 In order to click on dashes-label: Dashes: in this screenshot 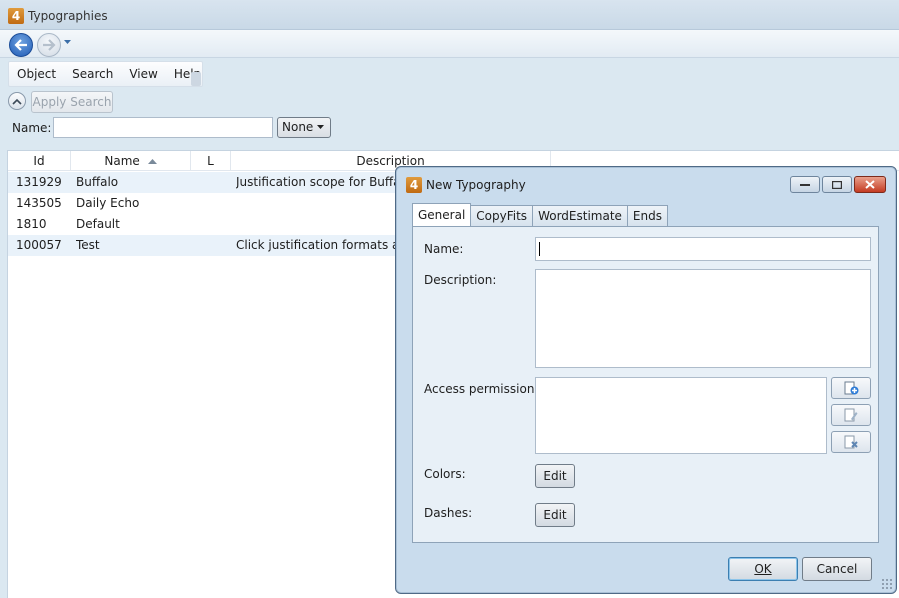, I will do `click(448, 513)`.